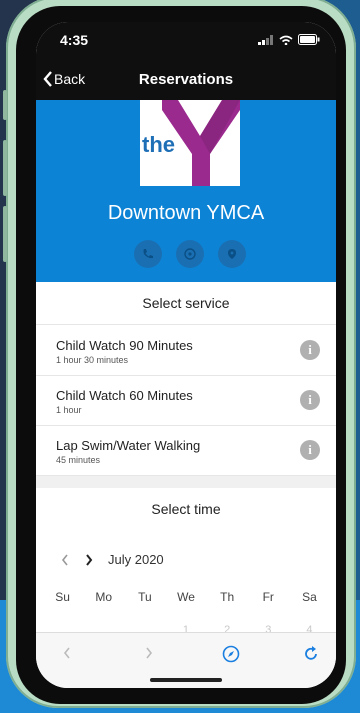  Describe the element at coordinates (186, 509) in the screenshot. I see `select-time-heading: Select time` at that location.